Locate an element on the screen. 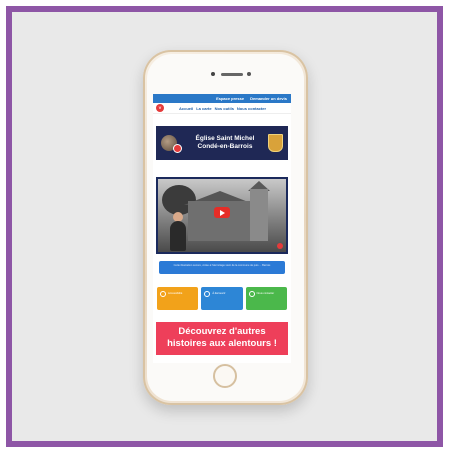 Image resolution: width=454 pixels, height=455 pixels. top-bar: Espace presse Demander un devis is located at coordinates (222, 98).